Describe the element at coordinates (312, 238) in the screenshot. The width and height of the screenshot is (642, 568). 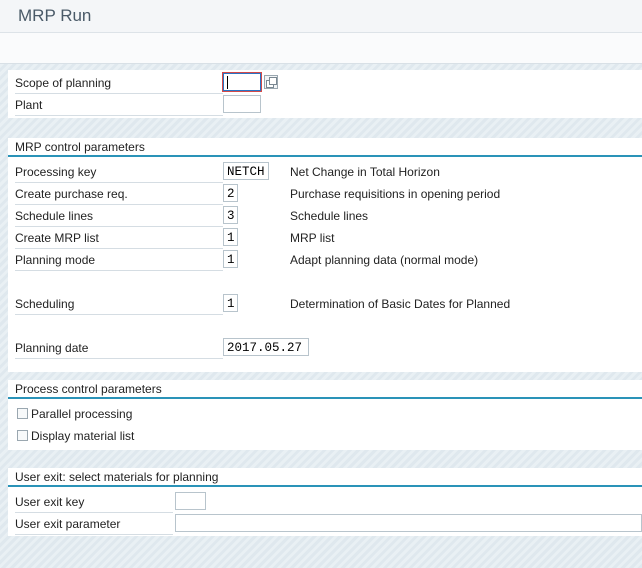
I see `create-mrp-list-desc: MRP list` at that location.